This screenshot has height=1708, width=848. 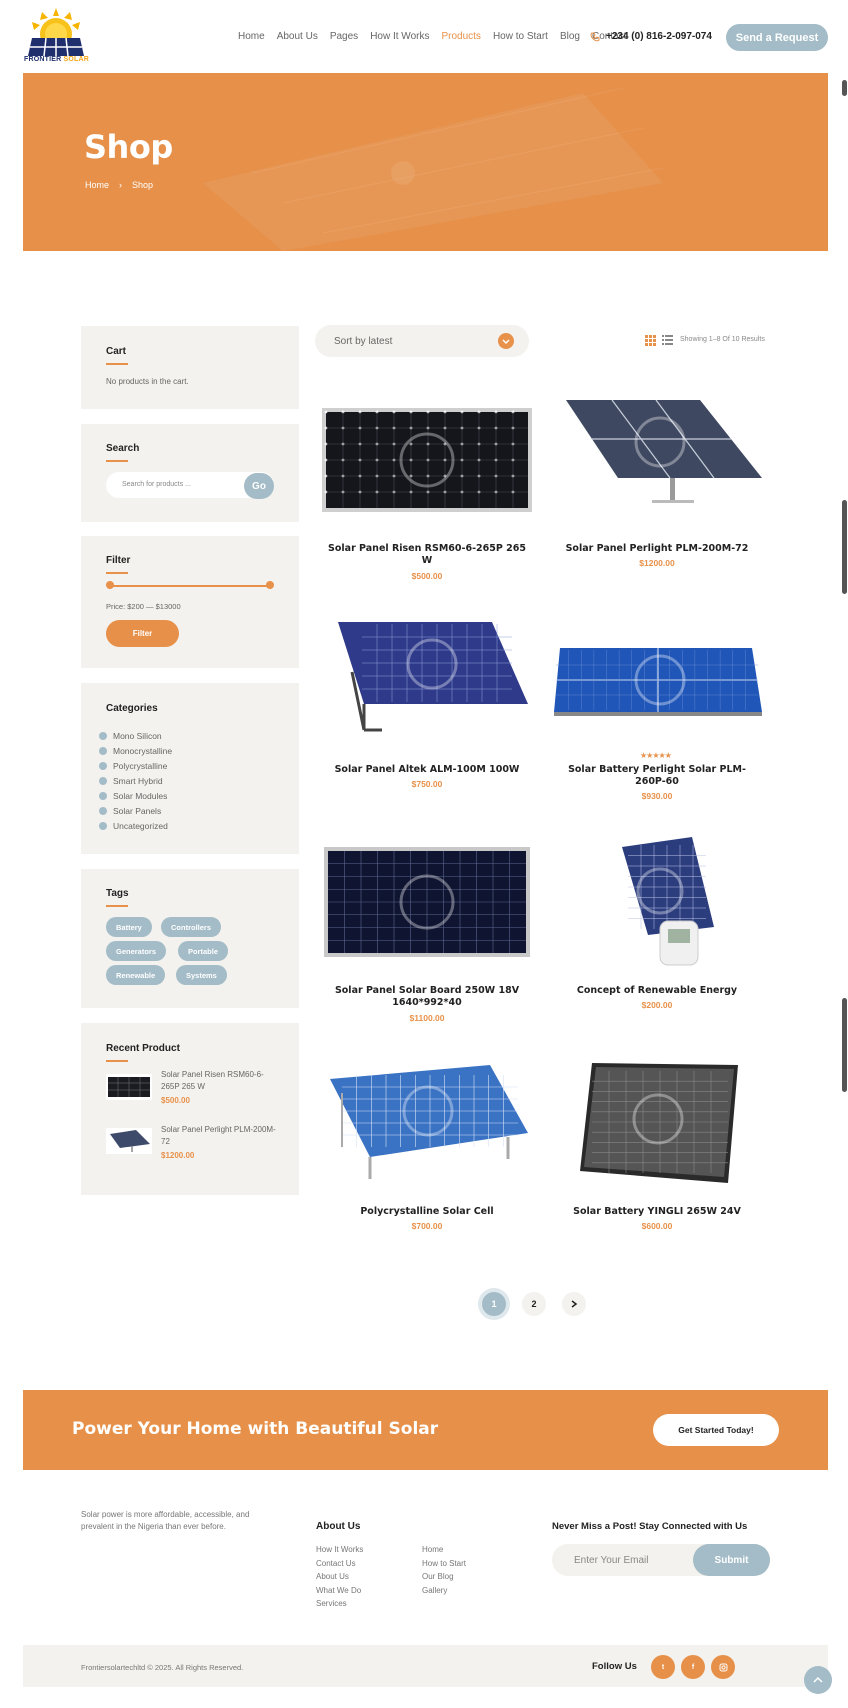 What do you see at coordinates (427, 1212) in the screenshot?
I see `product-name: Polycrystalline Solar Cell` at bounding box center [427, 1212].